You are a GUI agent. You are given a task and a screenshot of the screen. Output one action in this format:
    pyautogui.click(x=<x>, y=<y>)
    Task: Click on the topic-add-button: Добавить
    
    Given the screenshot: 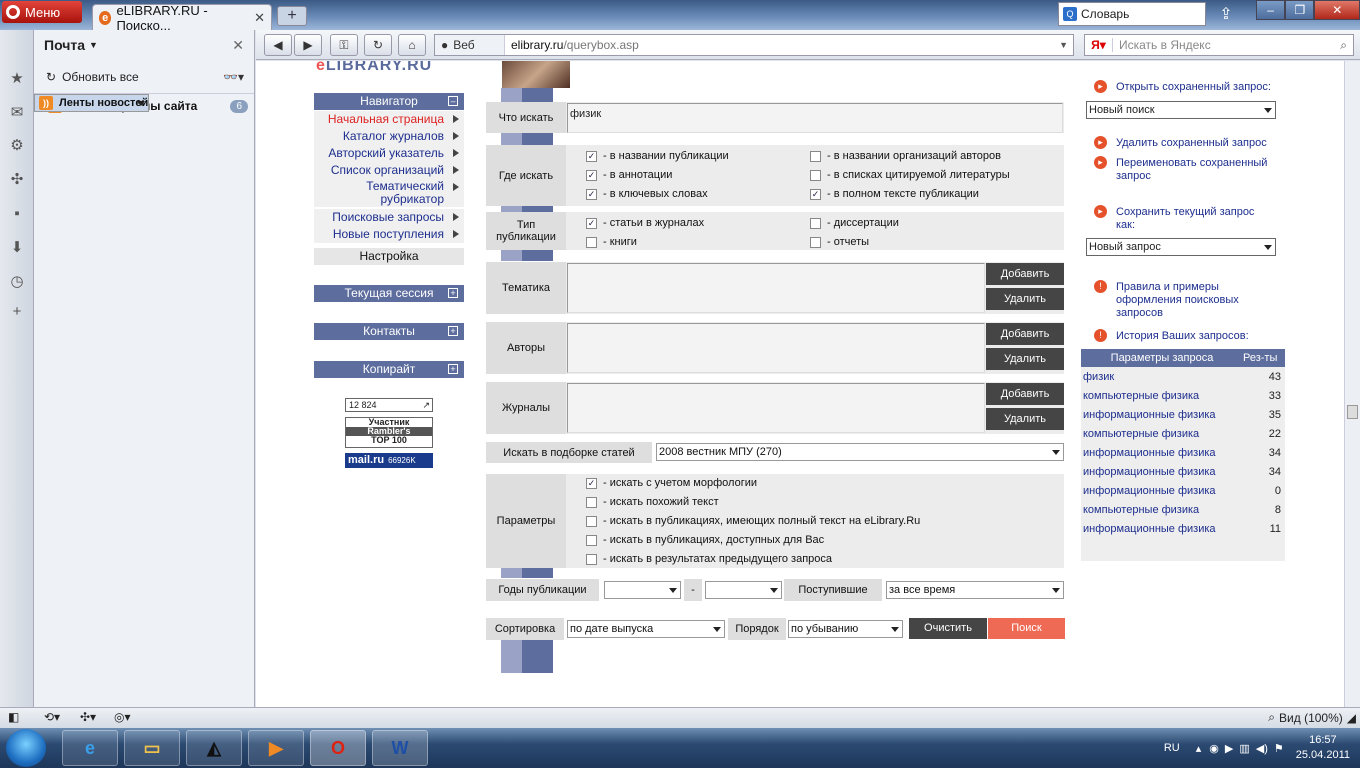 What is the action you would take?
    pyautogui.click(x=1025, y=274)
    